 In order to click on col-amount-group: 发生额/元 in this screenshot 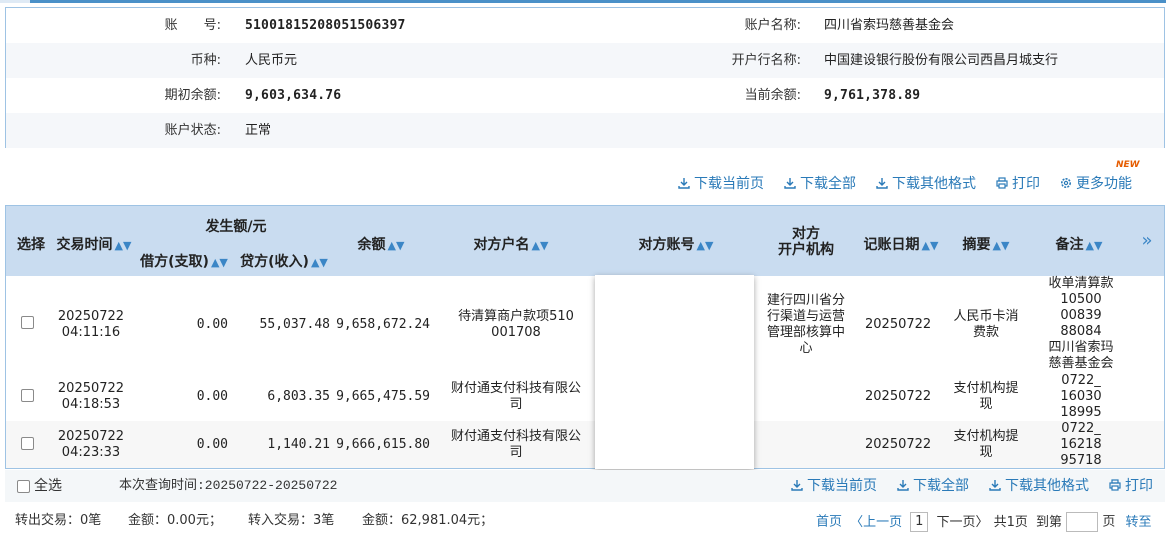, I will do `click(236, 227)`.